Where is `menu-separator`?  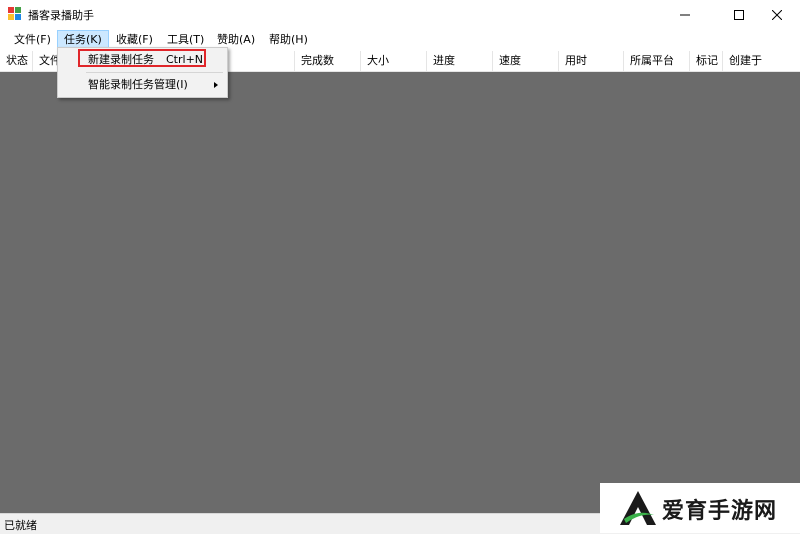
menu-separator is located at coordinates (154, 72).